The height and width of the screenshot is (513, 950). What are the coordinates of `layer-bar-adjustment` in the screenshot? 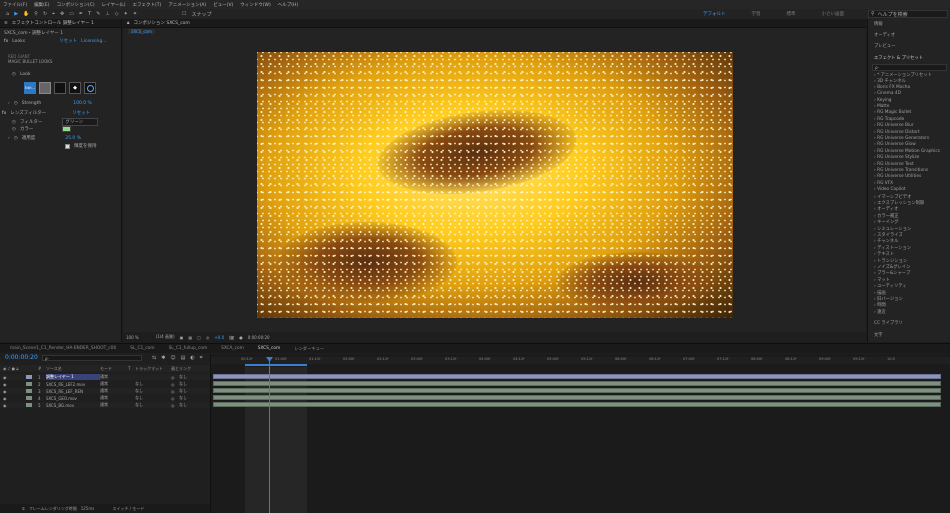 It's located at (577, 376).